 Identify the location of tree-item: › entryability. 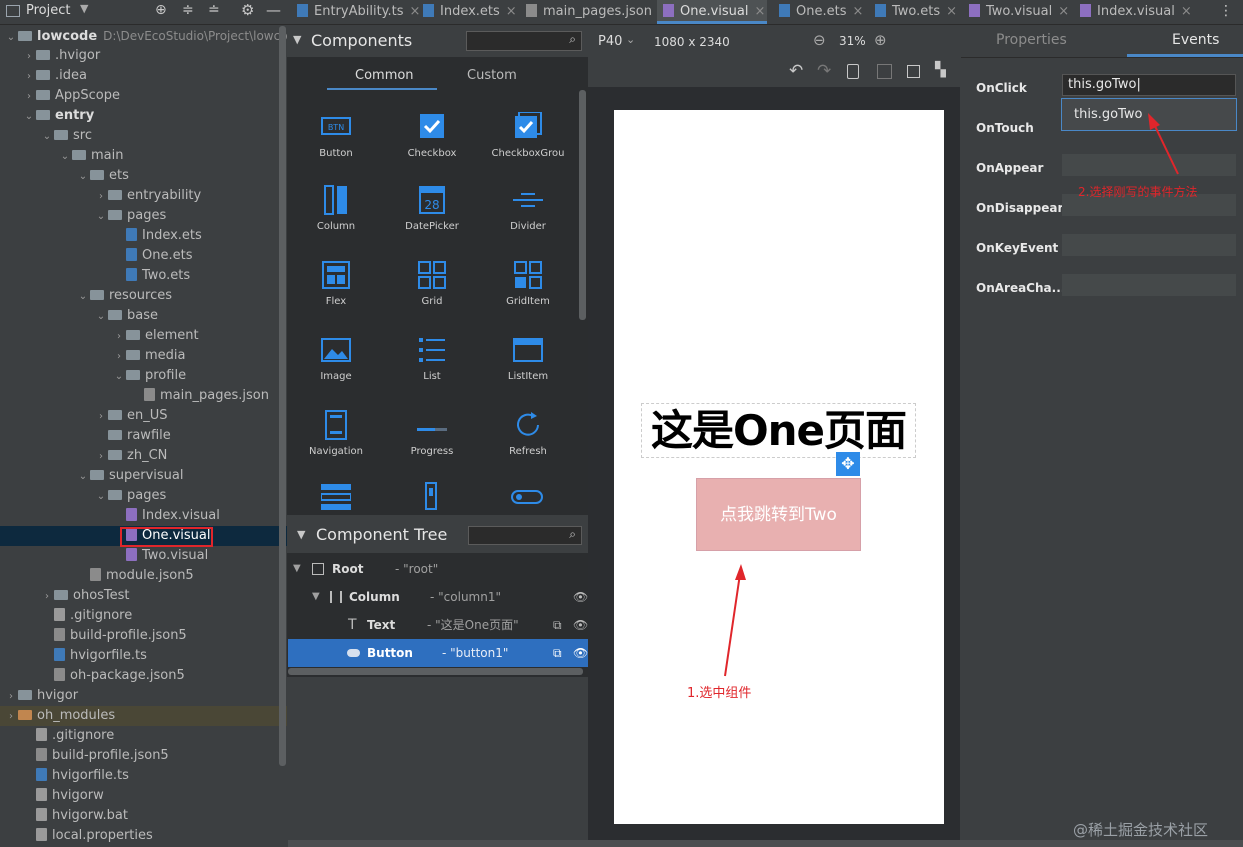
(143, 196).